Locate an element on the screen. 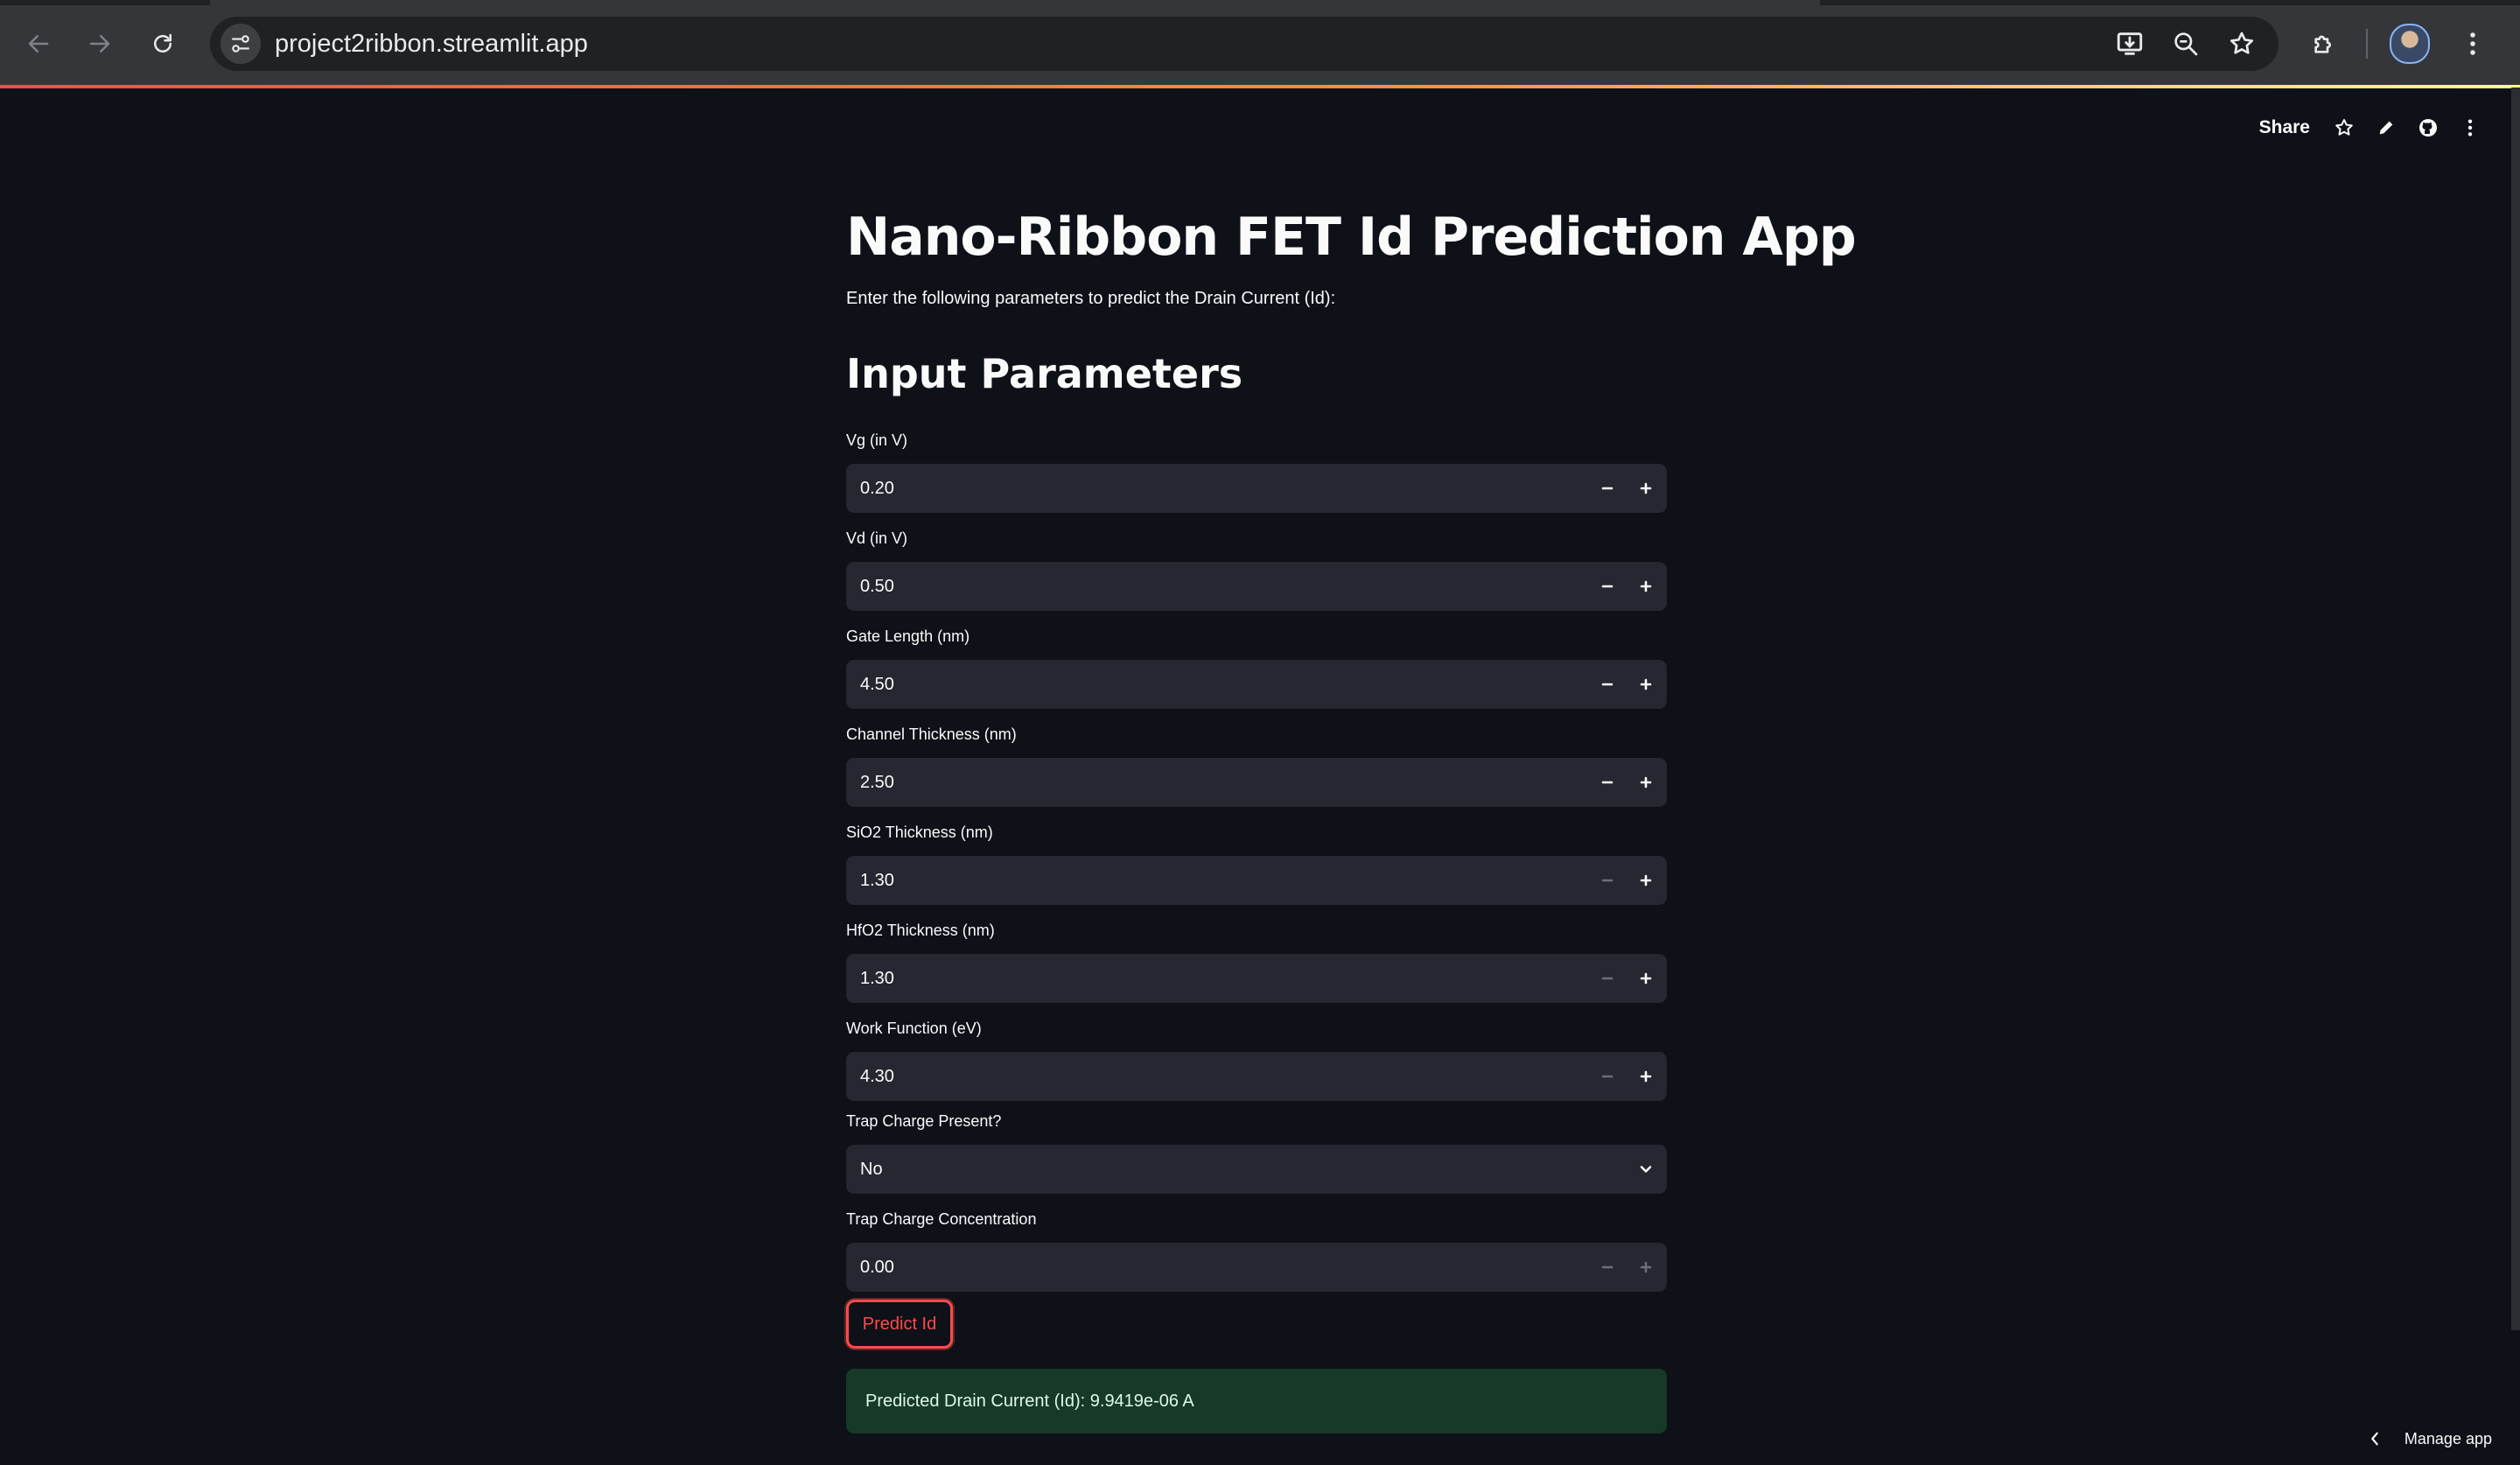 Image resolution: width=2520 pixels, height=1465 pixels. number-input-field: Channel Thickness (nm) 2.50 is located at coordinates (1256, 765).